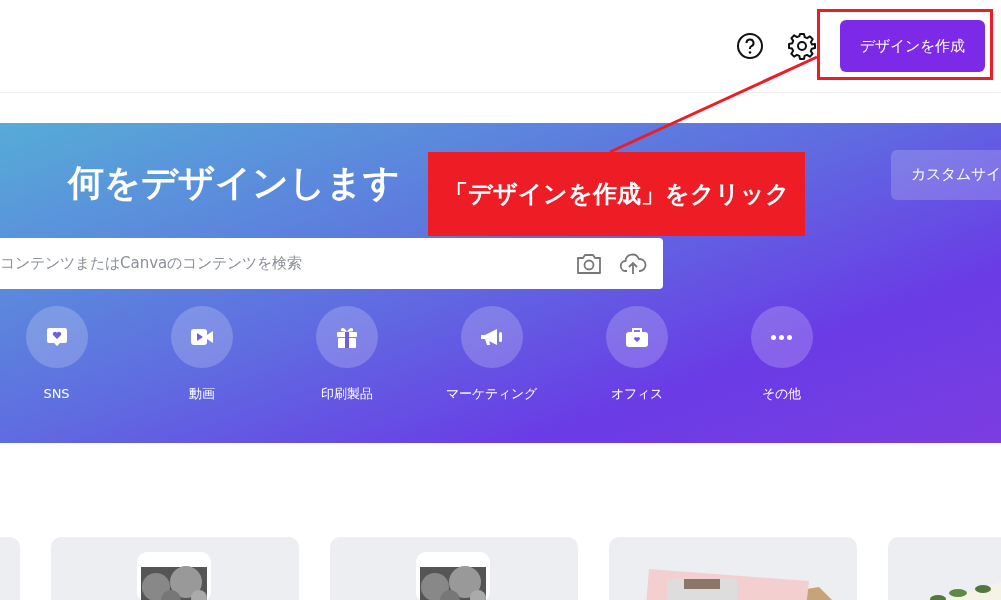 Image resolution: width=1001 pixels, height=600 pixels. What do you see at coordinates (234, 183) in the screenshot?
I see `hero-title: 何をデザインします` at bounding box center [234, 183].